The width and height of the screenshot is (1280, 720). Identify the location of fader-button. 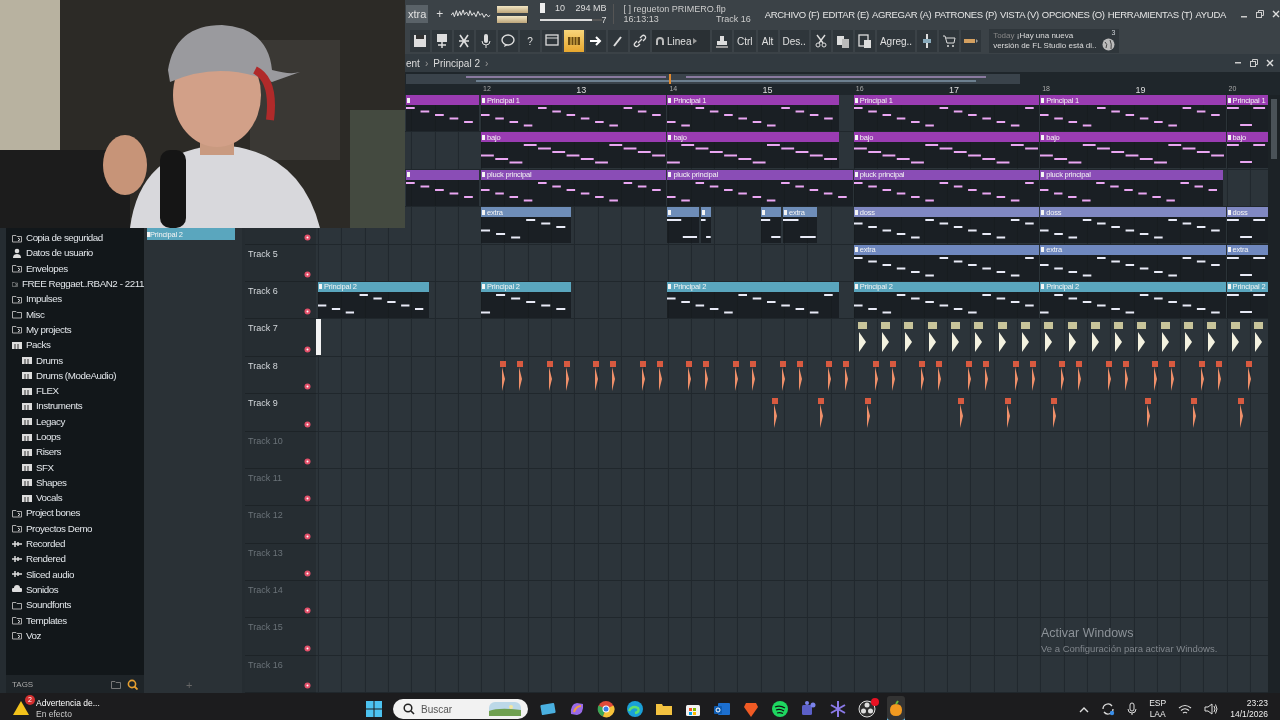
(927, 41).